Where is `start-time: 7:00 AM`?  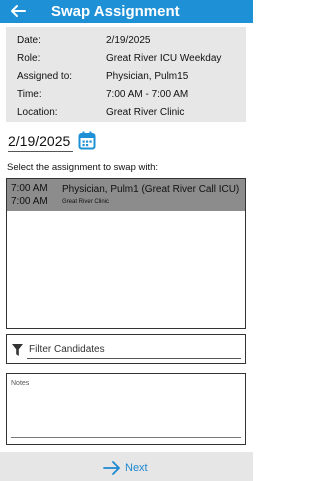 start-time: 7:00 AM is located at coordinates (29, 188).